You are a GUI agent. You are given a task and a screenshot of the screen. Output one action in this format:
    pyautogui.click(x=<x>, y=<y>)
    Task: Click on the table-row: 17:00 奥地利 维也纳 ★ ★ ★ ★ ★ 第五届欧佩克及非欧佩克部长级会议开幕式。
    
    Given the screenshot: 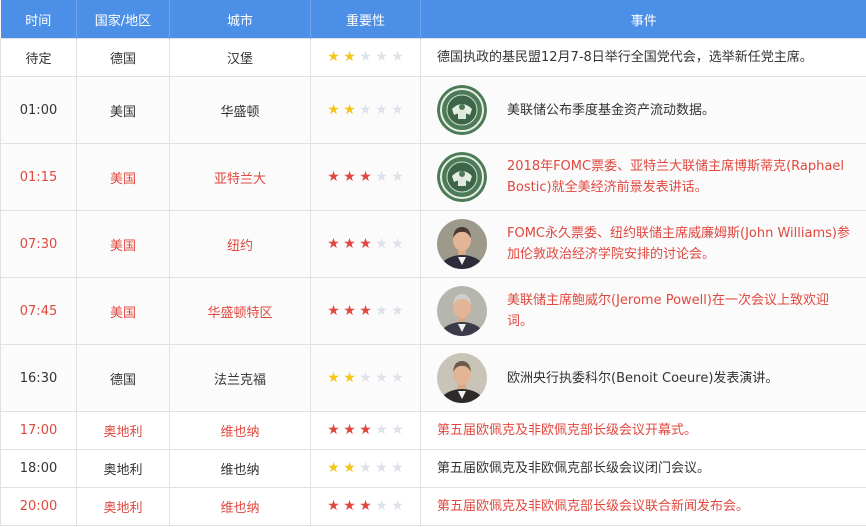 What is the action you would take?
    pyautogui.click(x=433, y=430)
    